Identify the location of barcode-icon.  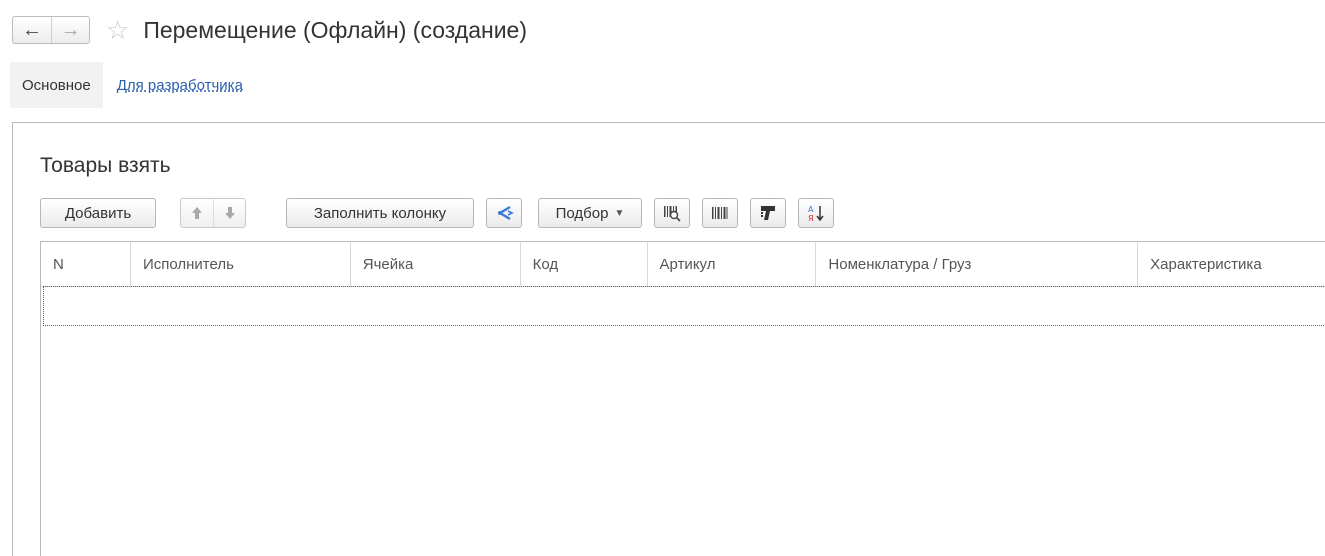
(720, 213).